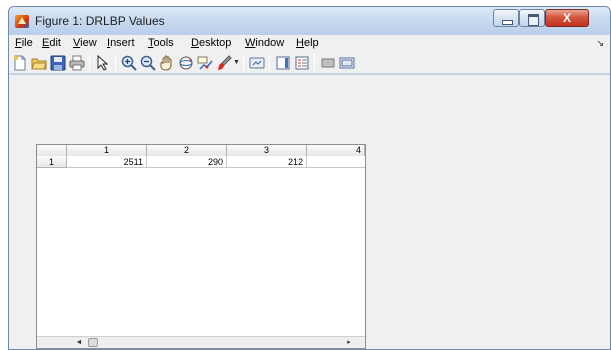  Describe the element at coordinates (52, 150) in the screenshot. I see `table-corner-cell` at that location.